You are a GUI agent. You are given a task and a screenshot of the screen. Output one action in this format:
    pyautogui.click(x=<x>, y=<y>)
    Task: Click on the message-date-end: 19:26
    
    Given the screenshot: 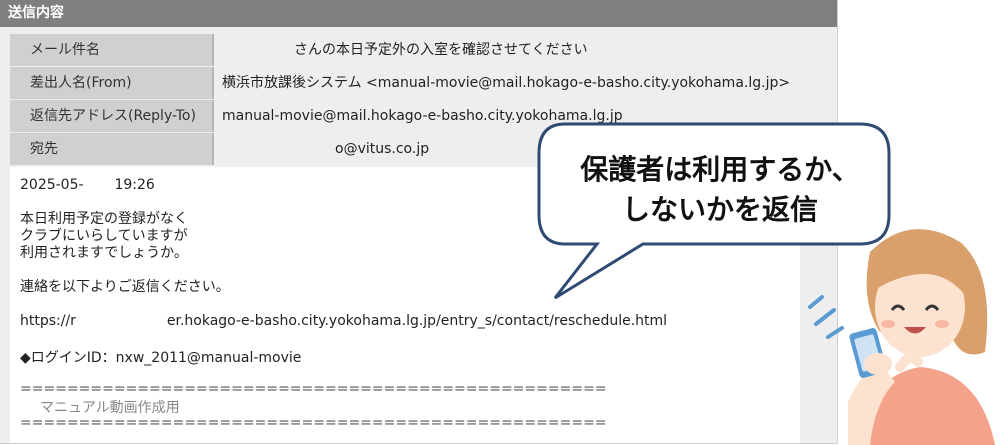 What is the action you would take?
    pyautogui.click(x=134, y=185)
    